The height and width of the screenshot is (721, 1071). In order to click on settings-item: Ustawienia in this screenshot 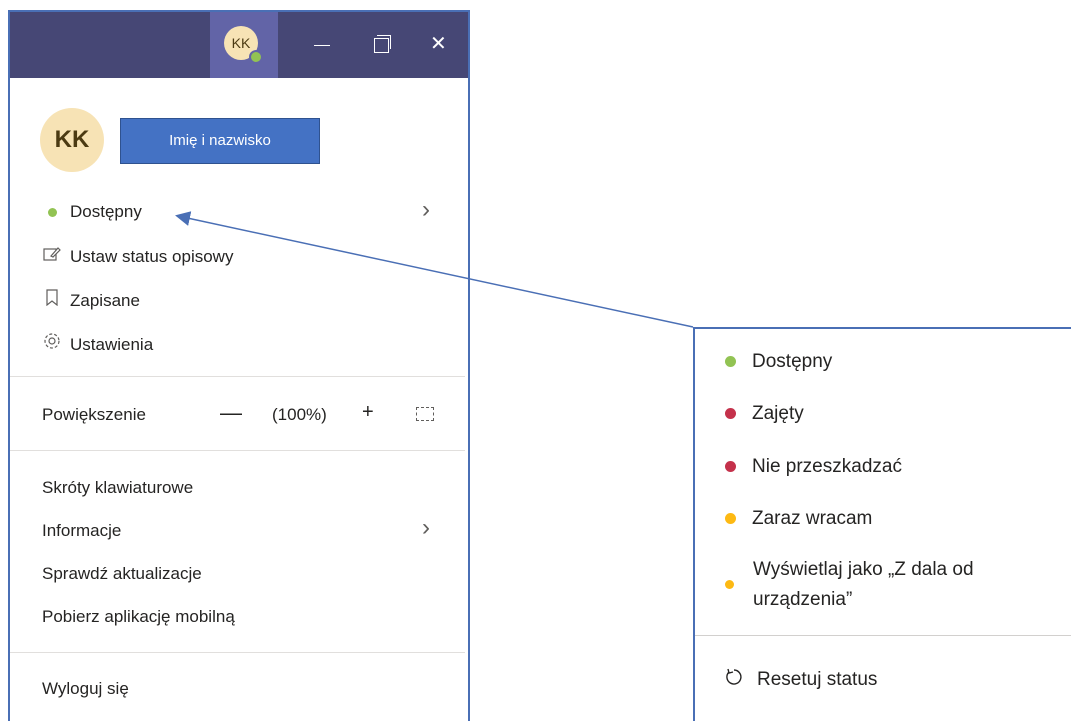, I will do `click(97, 343)`.